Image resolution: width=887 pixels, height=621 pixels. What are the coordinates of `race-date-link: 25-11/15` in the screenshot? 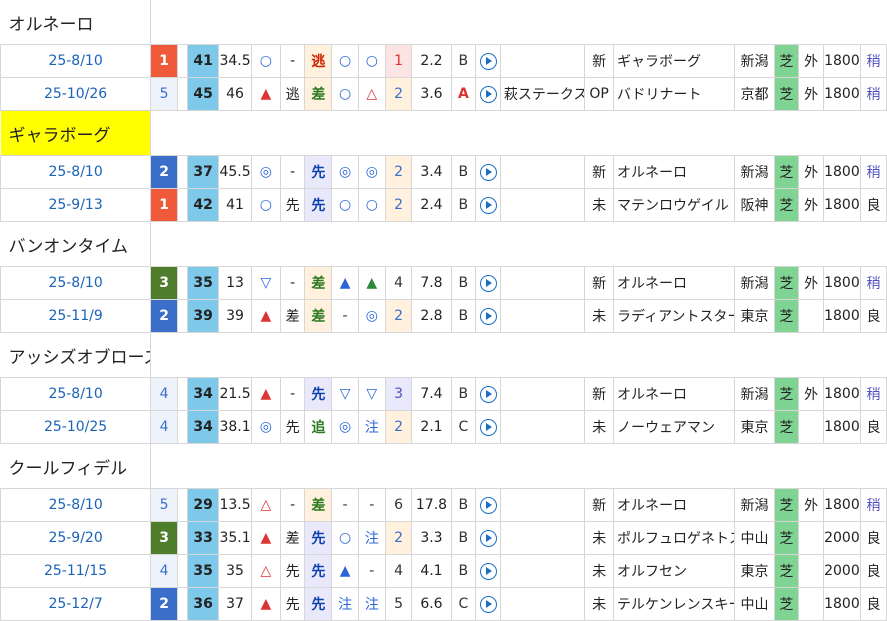 It's located at (76, 571).